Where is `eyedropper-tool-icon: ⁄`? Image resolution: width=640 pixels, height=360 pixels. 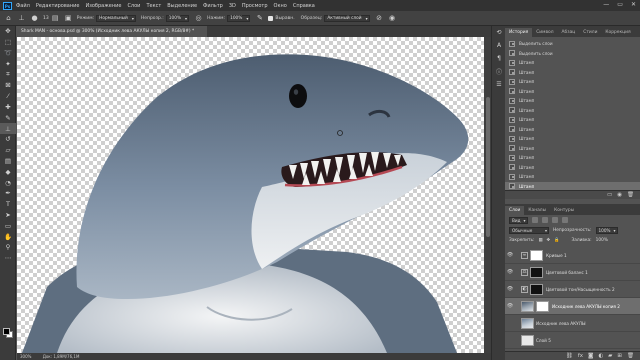 eyedropper-tool-icon: ⁄ is located at coordinates (8, 96).